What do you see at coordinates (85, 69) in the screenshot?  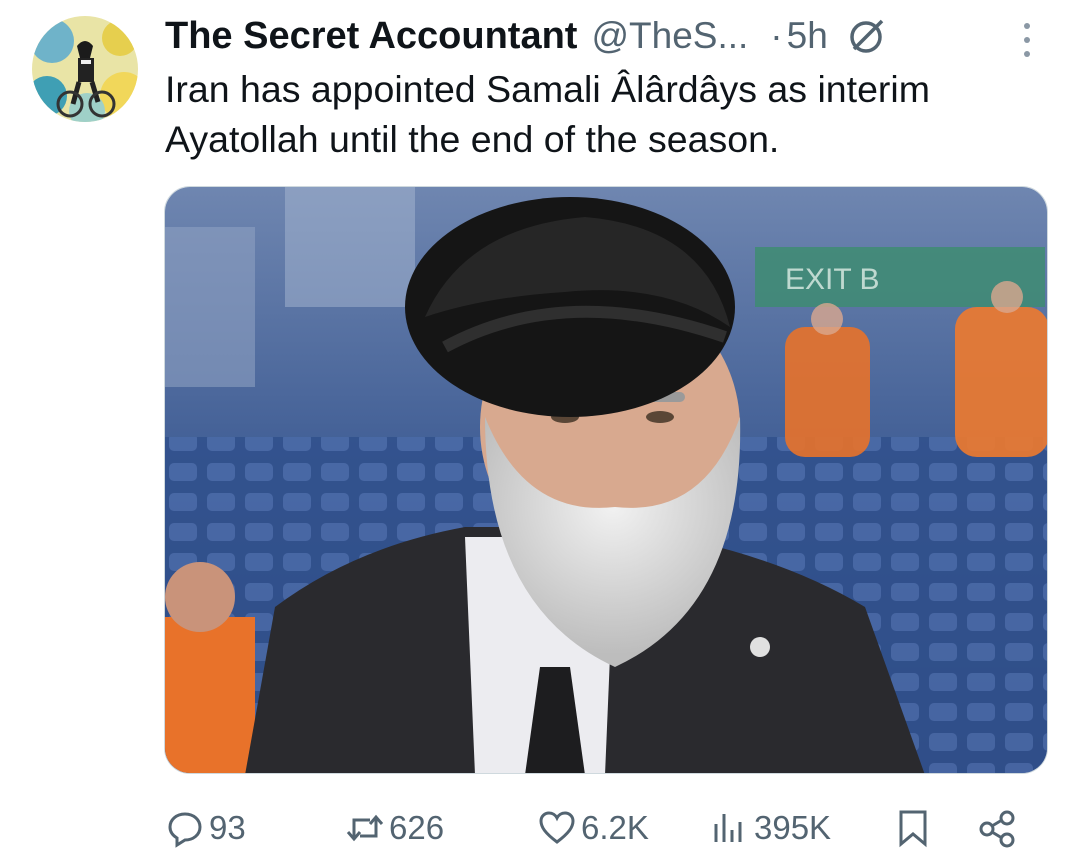 I see `author-avatar` at bounding box center [85, 69].